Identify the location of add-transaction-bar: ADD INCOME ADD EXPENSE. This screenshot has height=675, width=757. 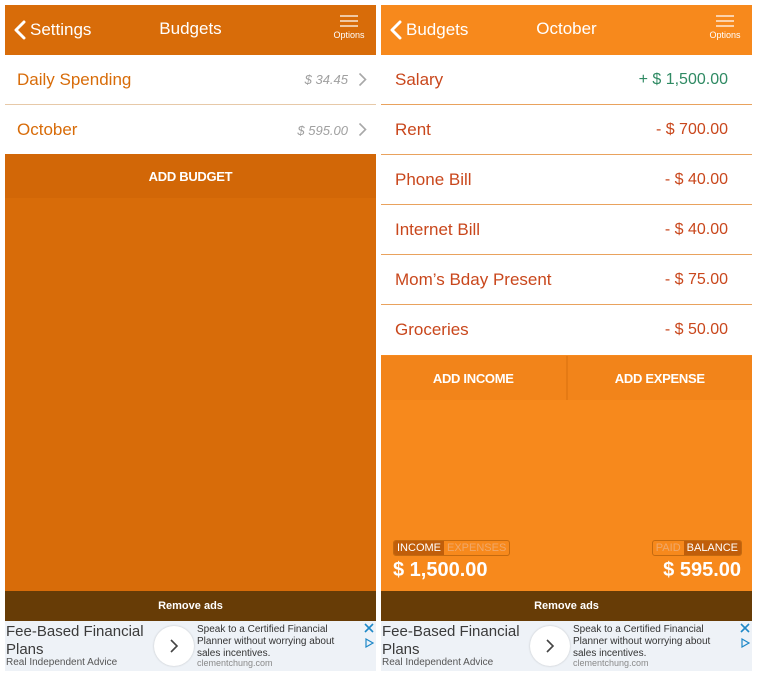
(566, 378).